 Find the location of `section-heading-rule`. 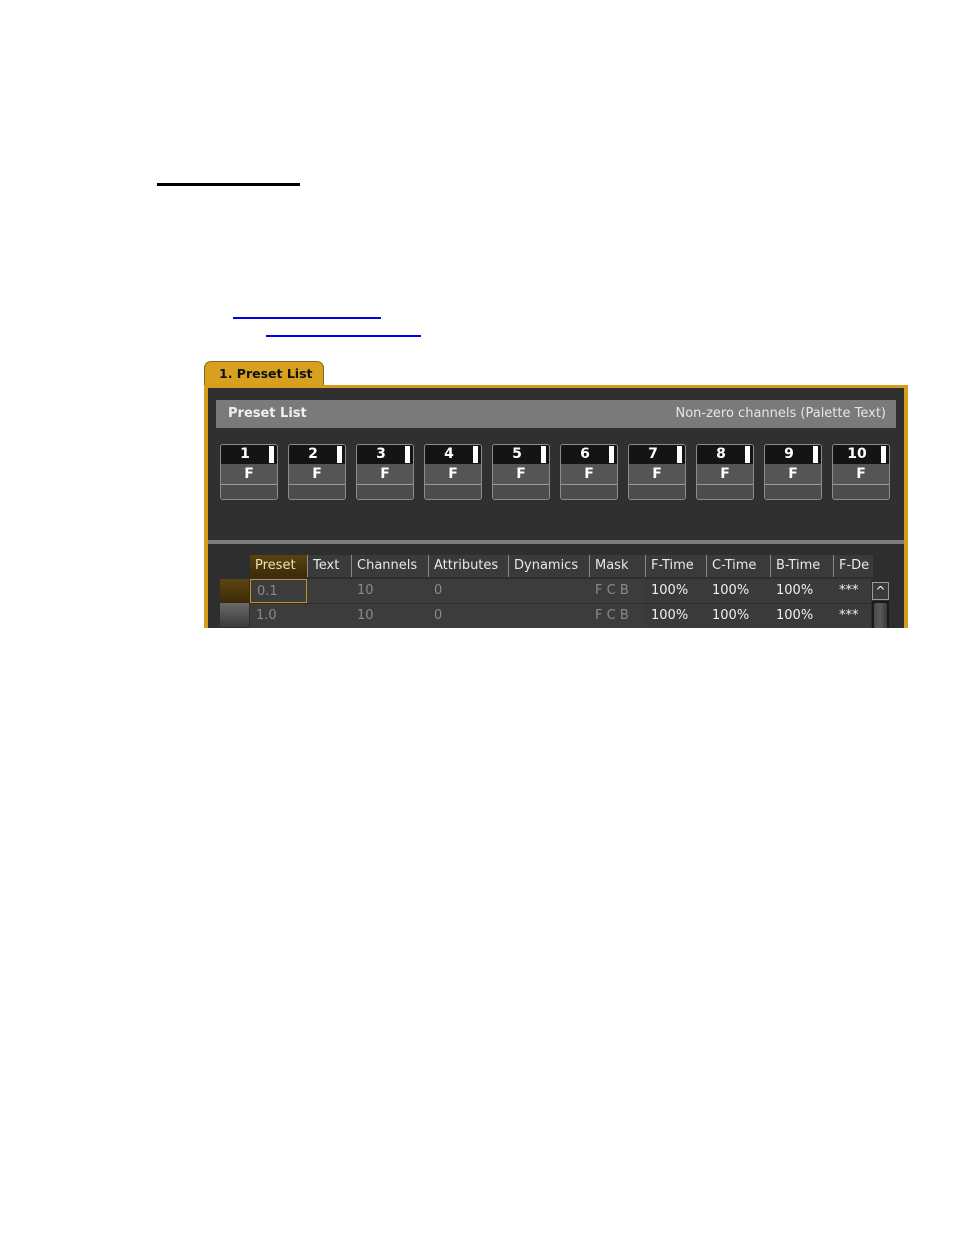

section-heading-rule is located at coordinates (228, 184).